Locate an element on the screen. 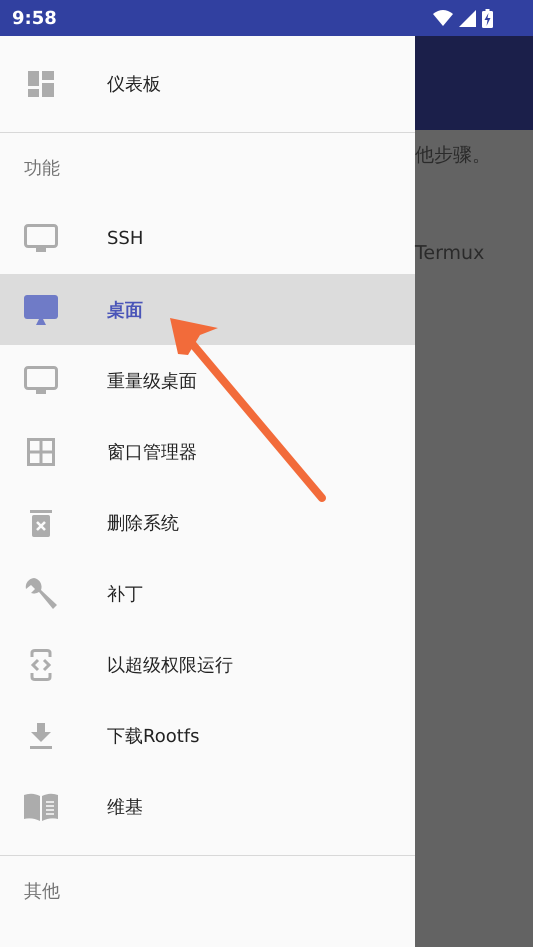  signal-icon is located at coordinates (467, 18).